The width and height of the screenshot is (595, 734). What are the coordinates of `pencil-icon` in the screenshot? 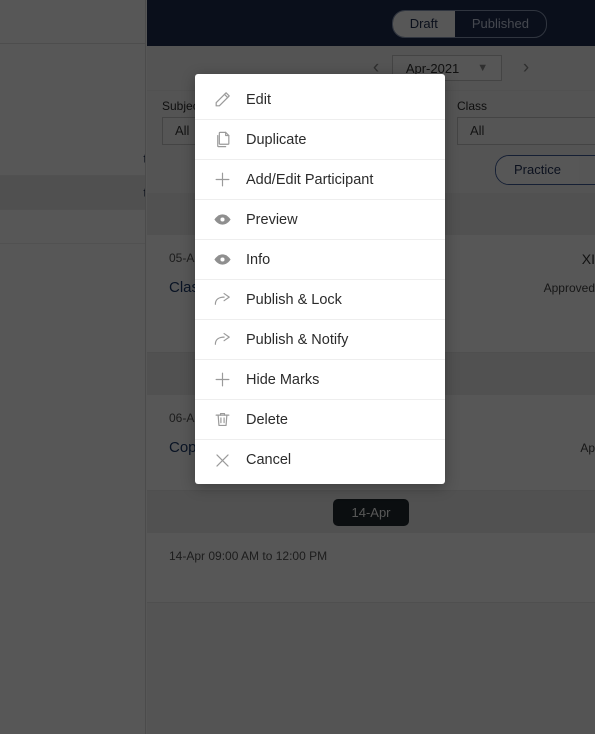 It's located at (222, 100).